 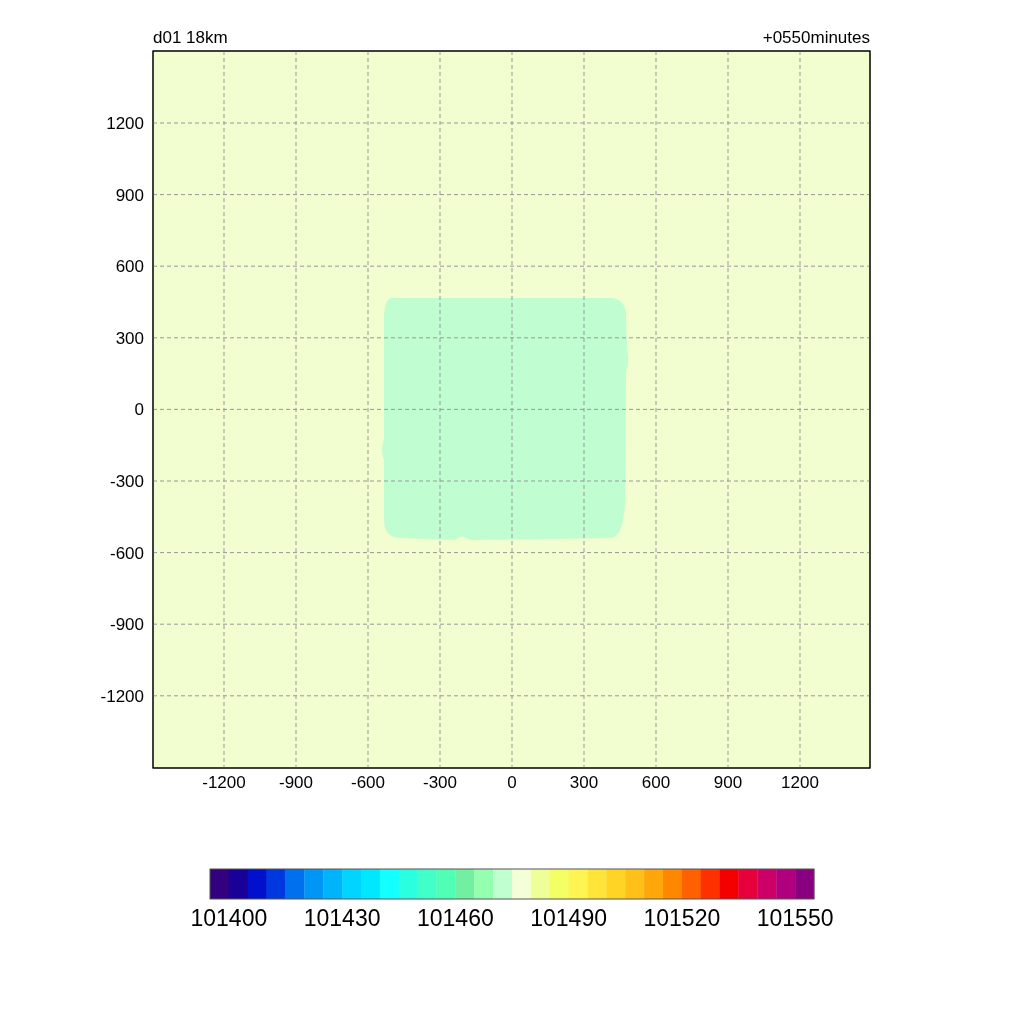 I want to click on y-tick-label: -600, so click(x=126, y=553).